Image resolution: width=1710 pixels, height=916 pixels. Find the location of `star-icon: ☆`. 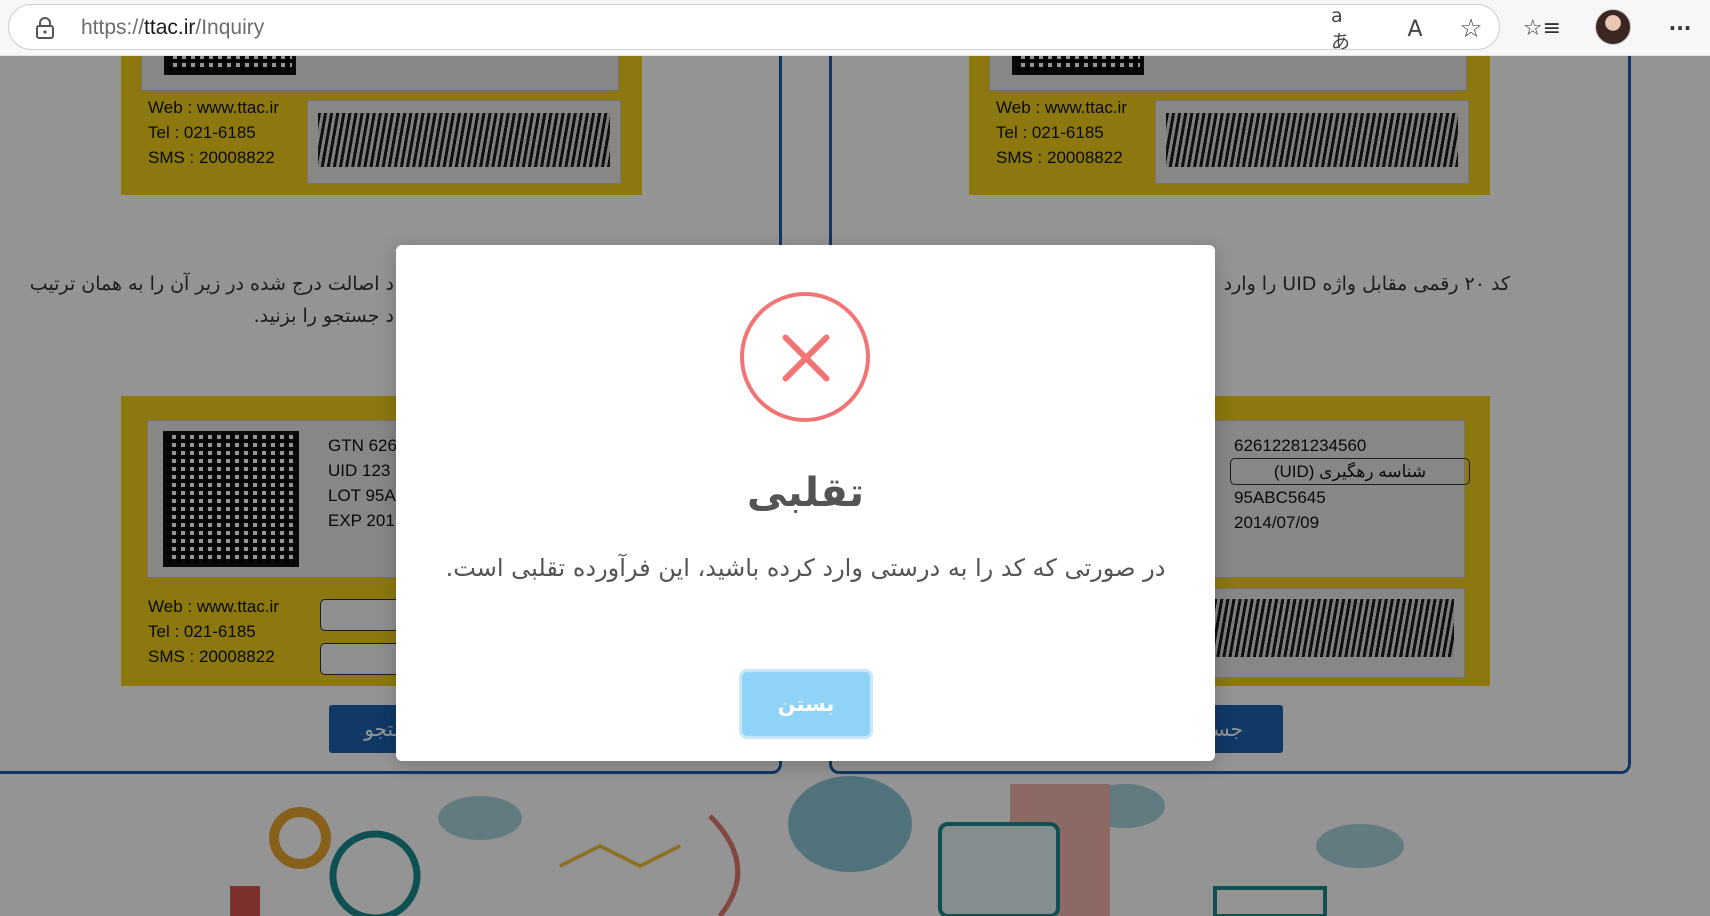

star-icon: ☆ is located at coordinates (1471, 29).